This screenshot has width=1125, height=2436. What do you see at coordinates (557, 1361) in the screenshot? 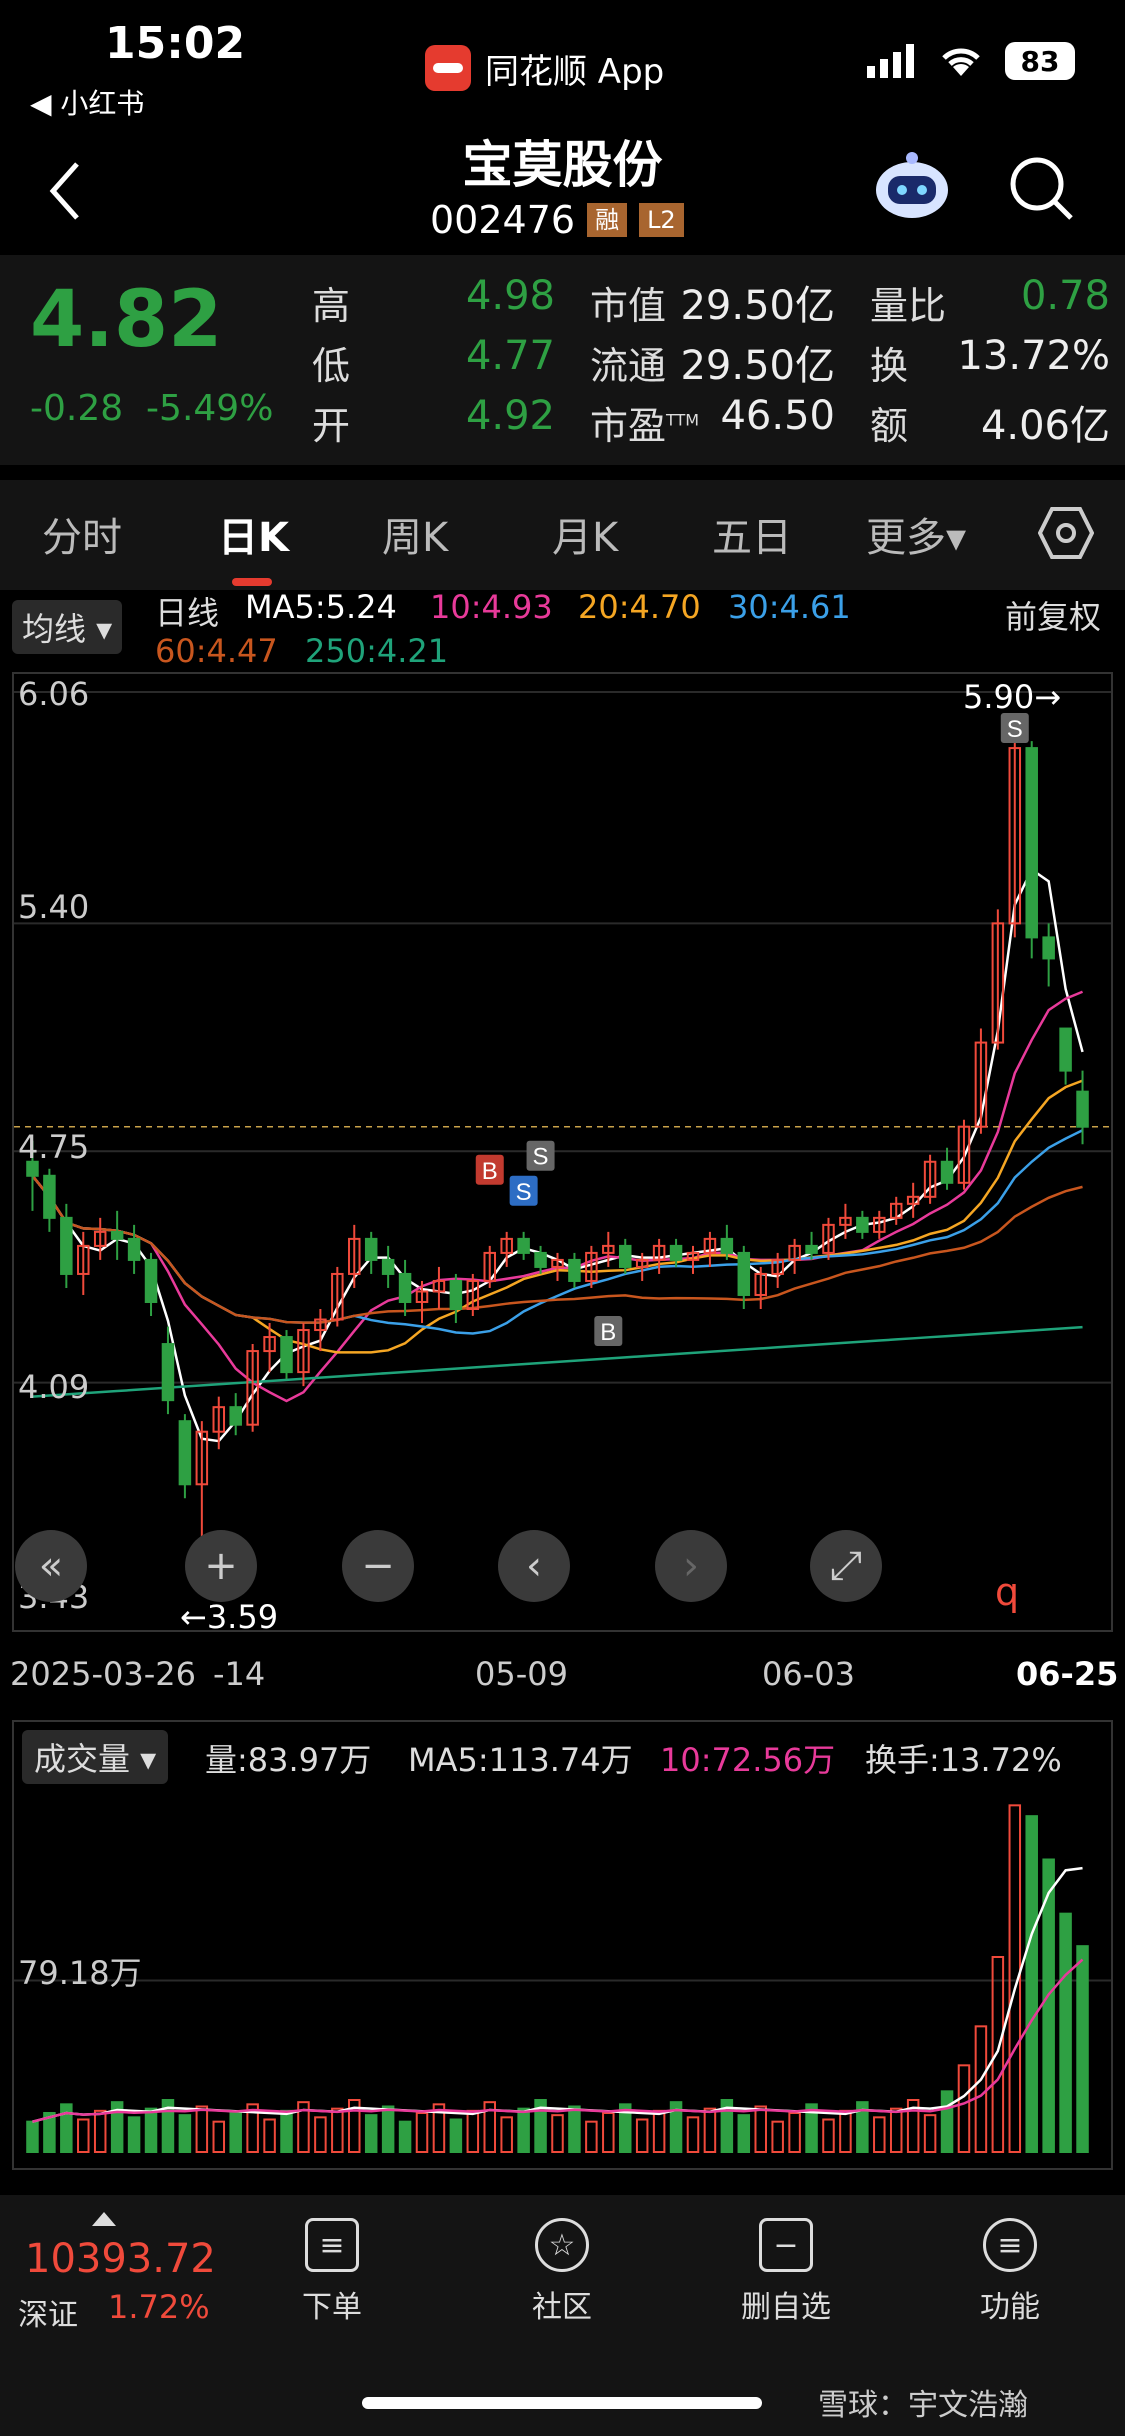
I see `ma250-line` at bounding box center [557, 1361].